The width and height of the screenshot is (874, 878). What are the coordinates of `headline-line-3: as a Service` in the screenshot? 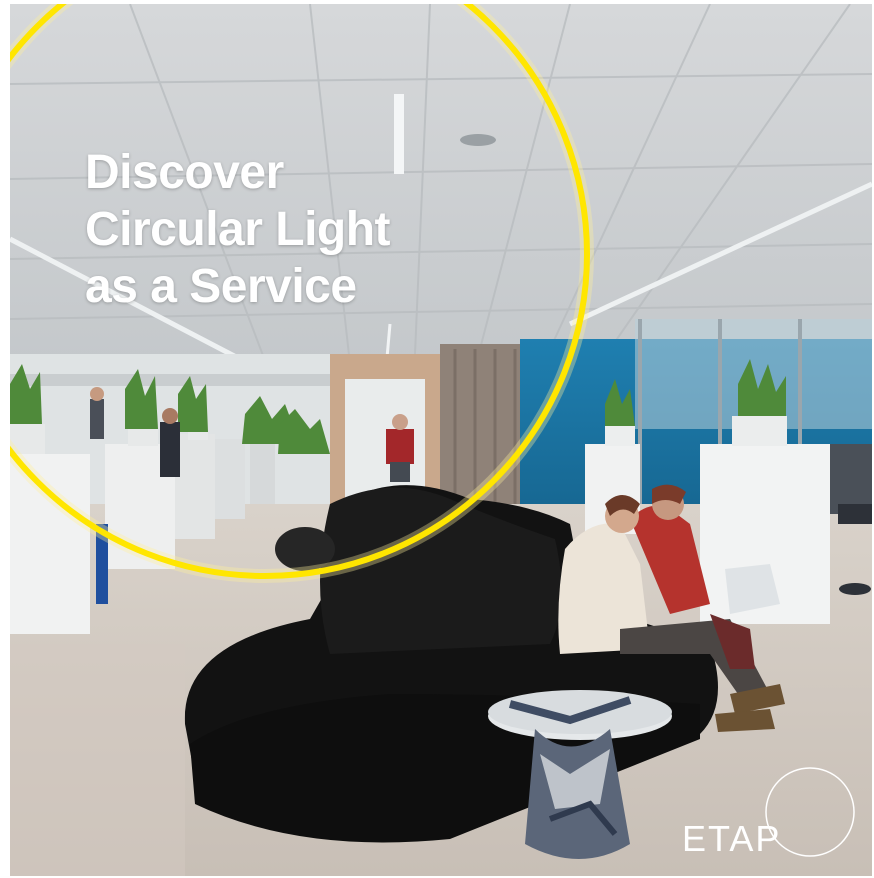 It's located at (221, 286).